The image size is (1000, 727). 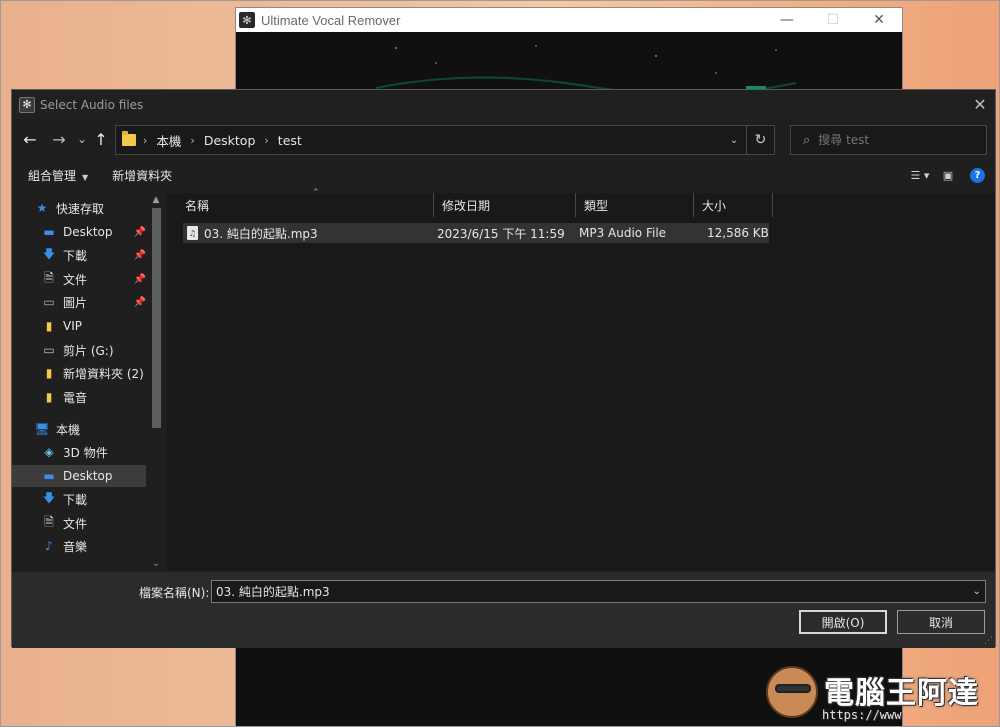 I want to click on file-name: 03. 純白的起點.mp3, so click(x=261, y=233).